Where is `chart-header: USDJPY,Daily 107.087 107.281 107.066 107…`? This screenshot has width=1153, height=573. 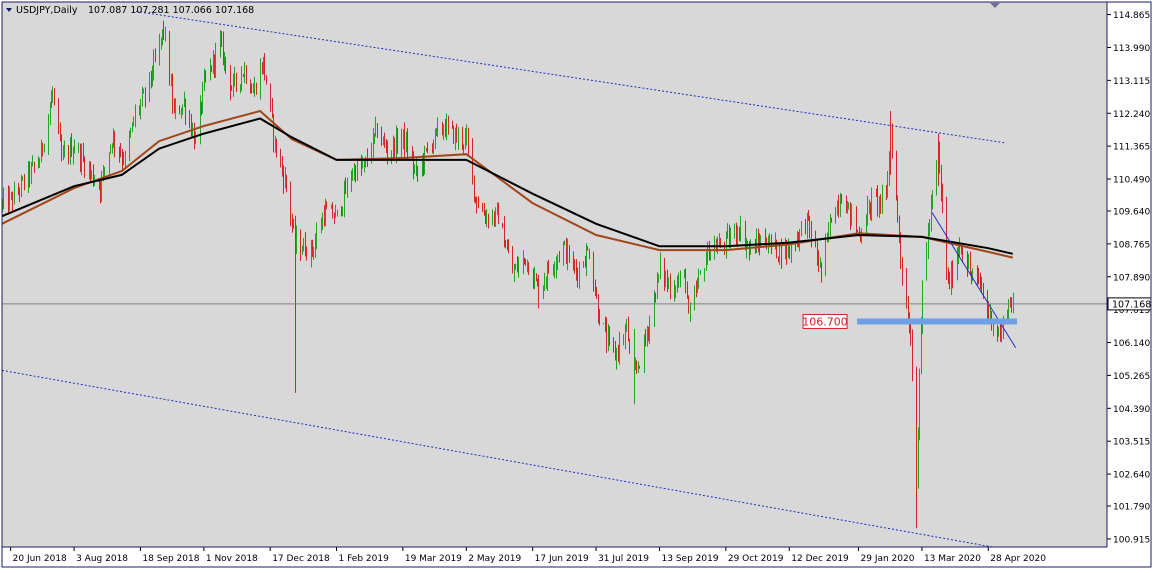
chart-header: USDJPY,Daily 107.087 107.281 107.066 107… is located at coordinates (130, 10).